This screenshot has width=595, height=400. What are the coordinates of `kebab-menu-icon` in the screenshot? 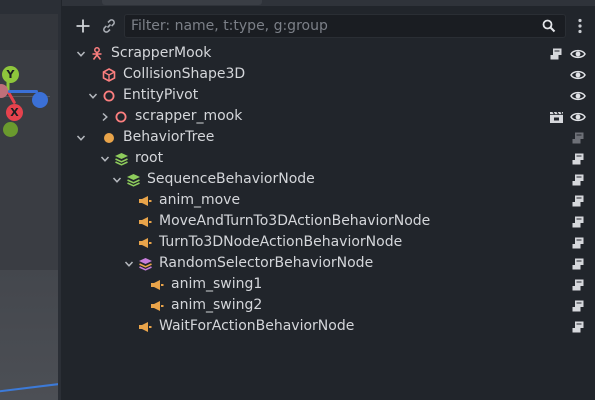 It's located at (580, 26).